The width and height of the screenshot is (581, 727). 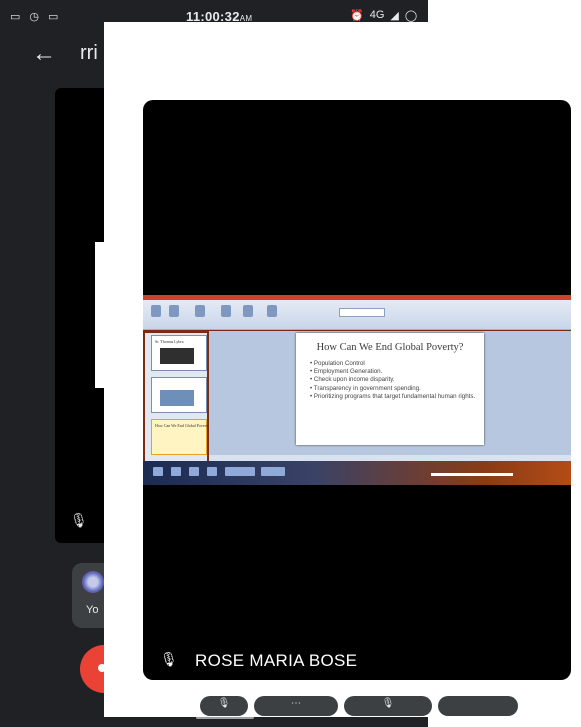 What do you see at coordinates (200, 311) in the screenshot?
I see `layout-icon` at bounding box center [200, 311].